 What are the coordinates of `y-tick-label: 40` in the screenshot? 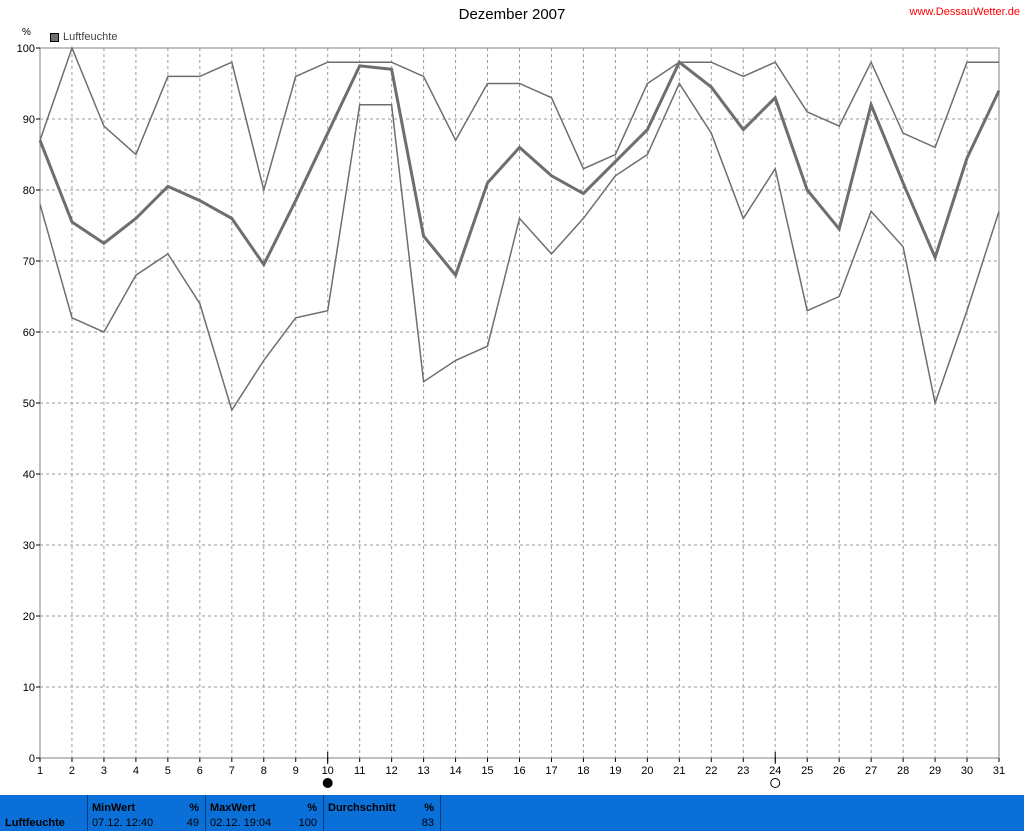 It's located at (29, 475).